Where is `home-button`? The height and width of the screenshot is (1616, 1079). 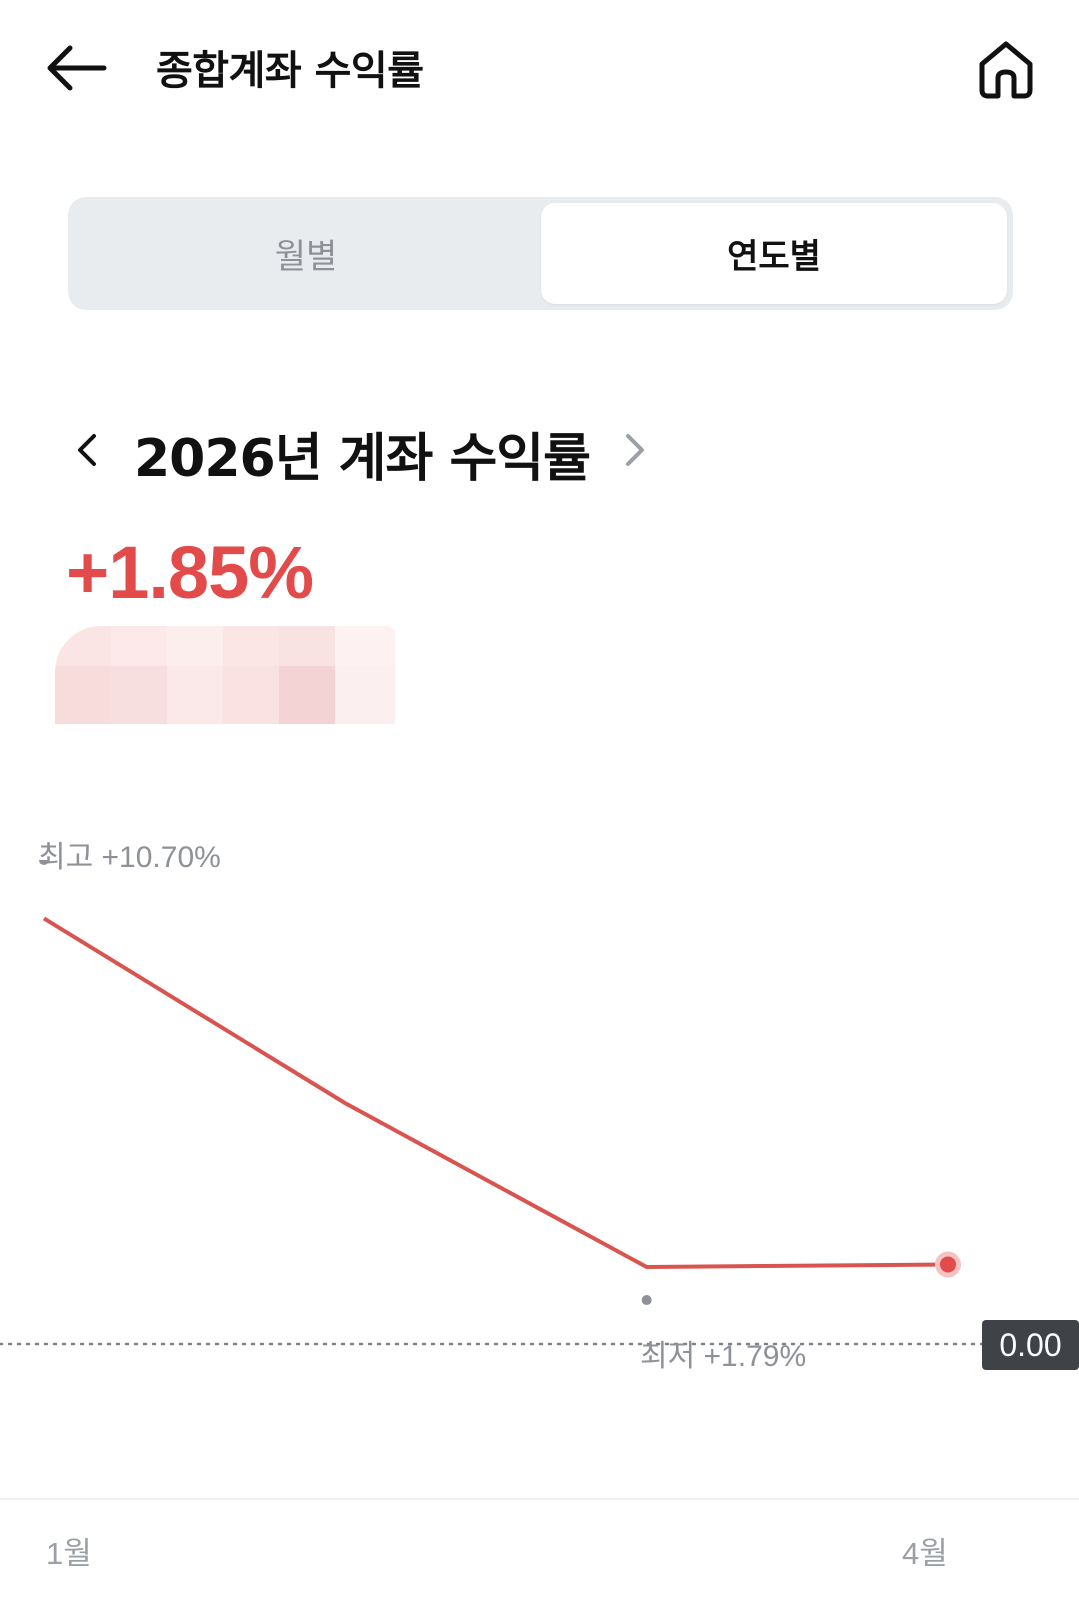 home-button is located at coordinates (1006, 70).